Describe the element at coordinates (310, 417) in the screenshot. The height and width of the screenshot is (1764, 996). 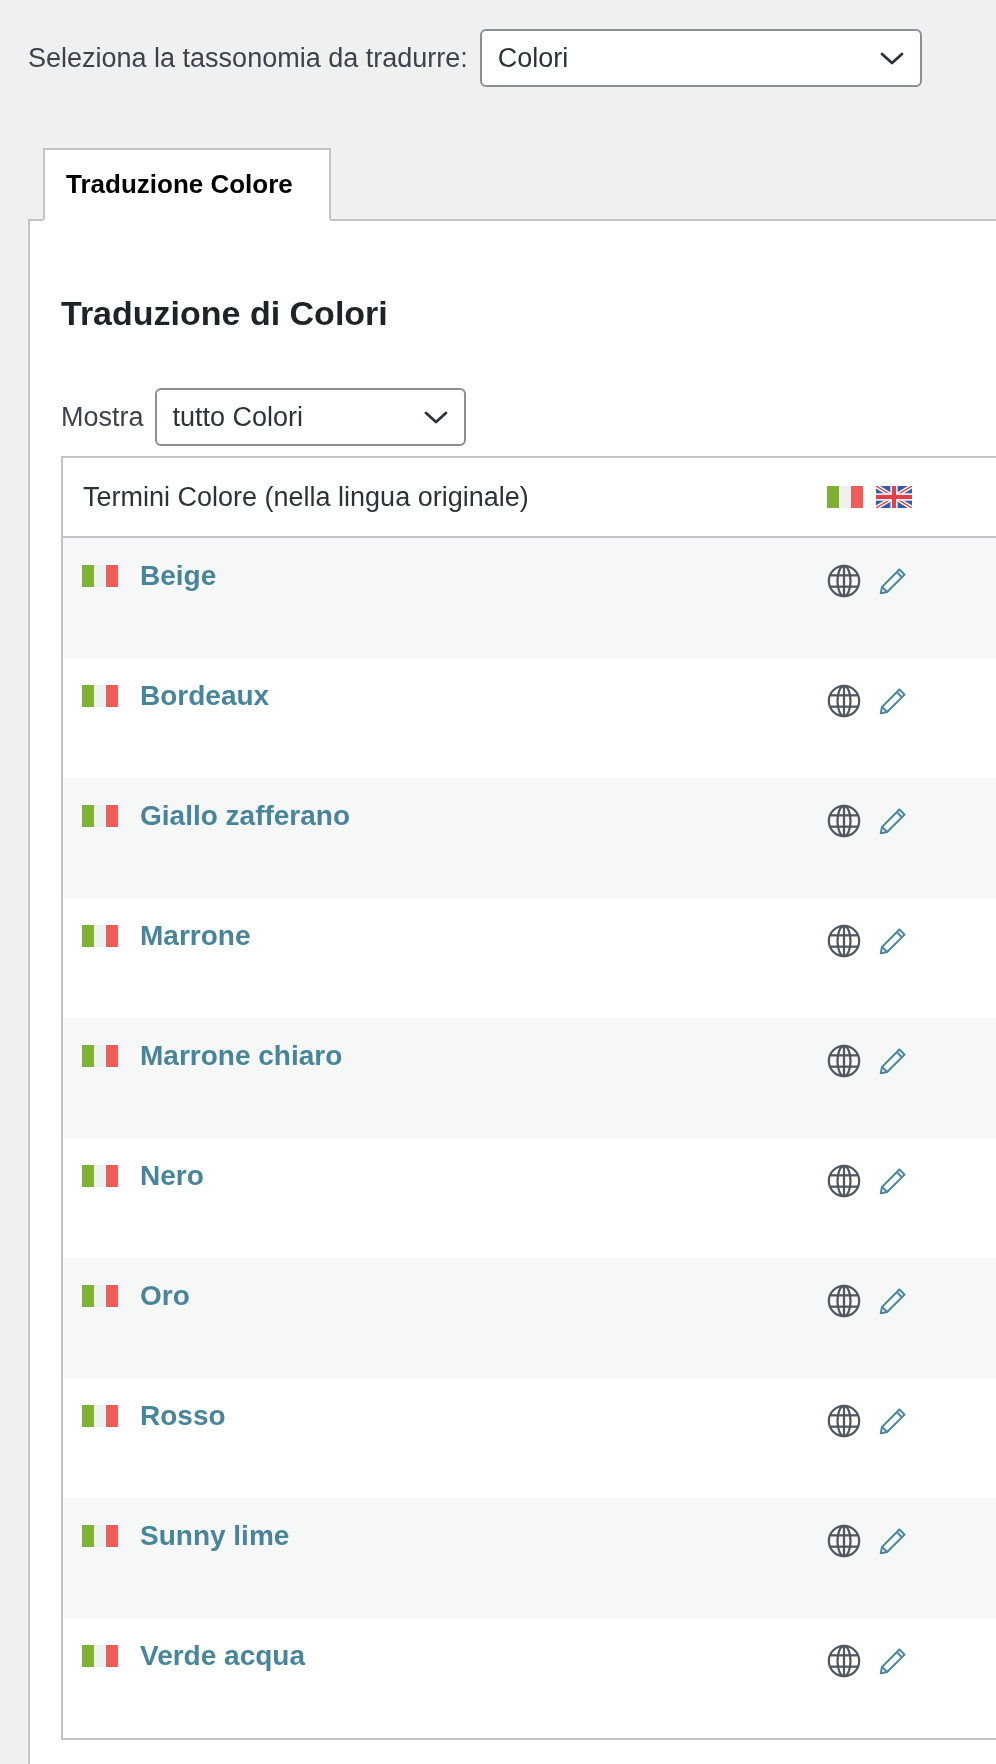
I see `filter-select: tutto Colori` at that location.